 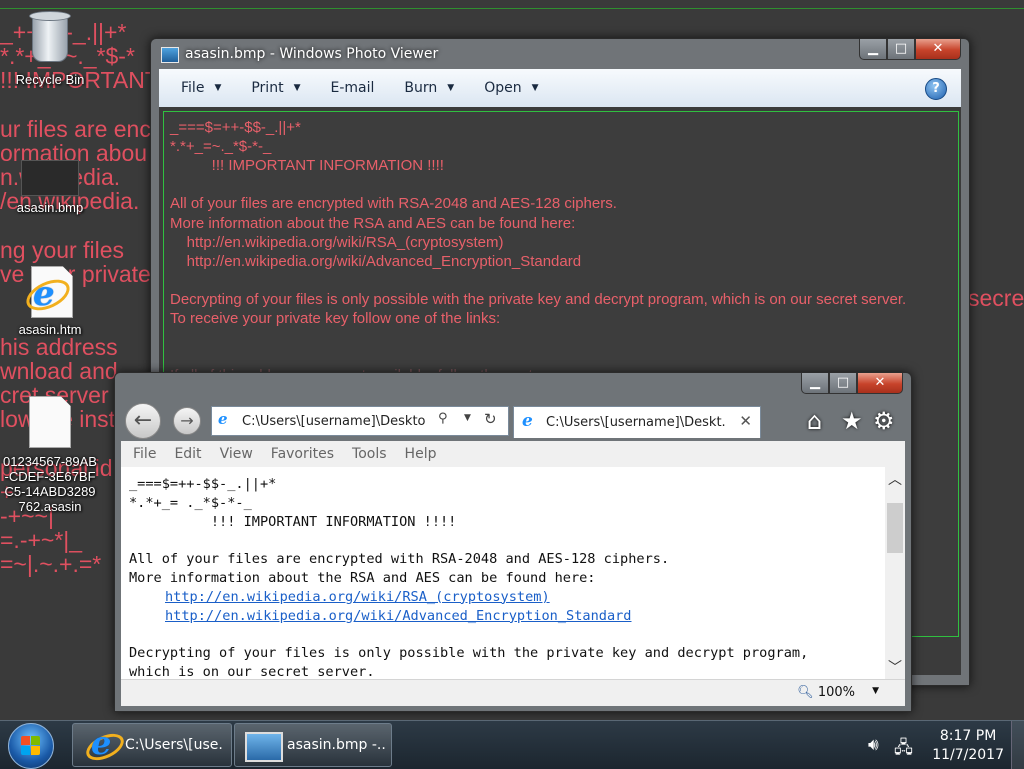 I want to click on wallpaper-text-line: his address, so click(x=59, y=346).